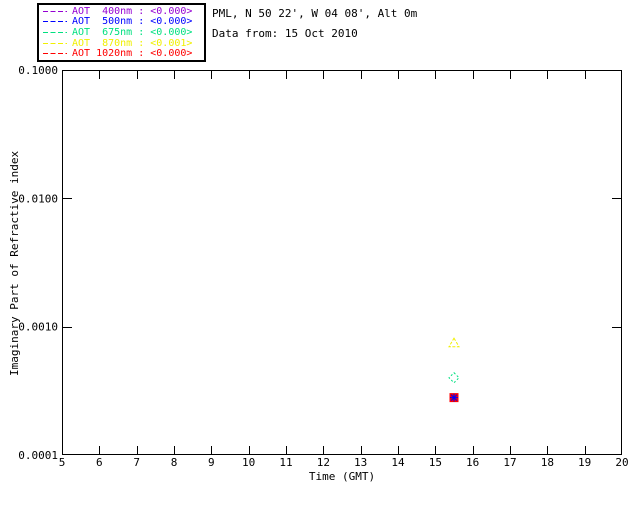  I want to click on x-tick-label: 18, so click(547, 462).